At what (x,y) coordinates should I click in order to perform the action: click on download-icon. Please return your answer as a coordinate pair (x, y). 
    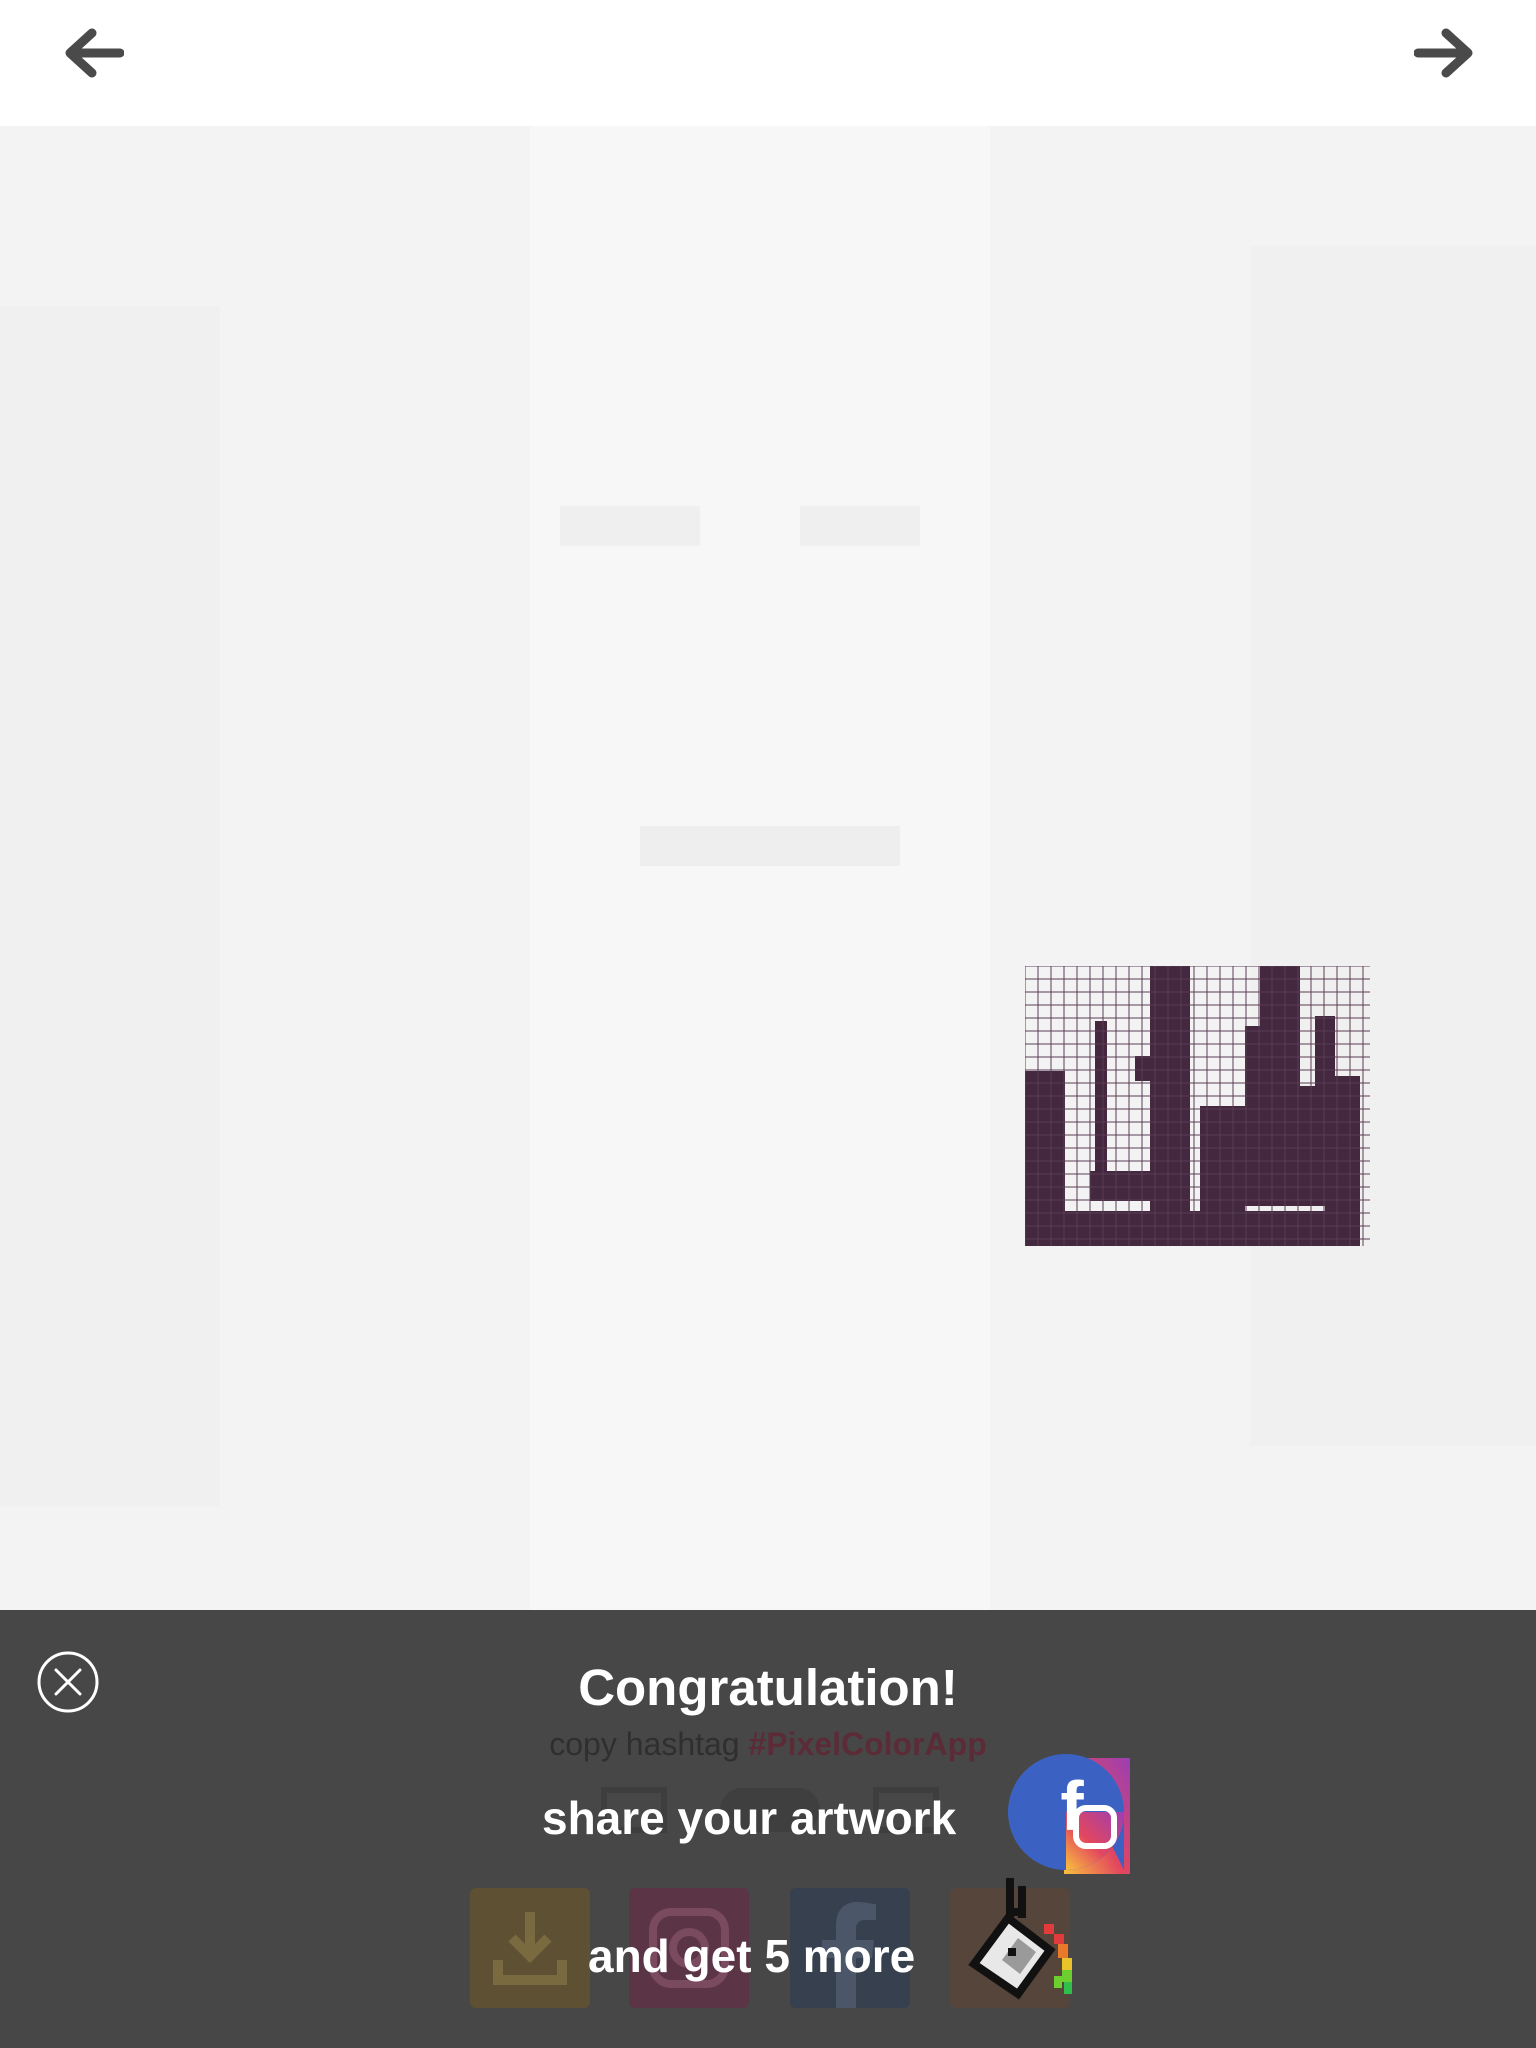
    Looking at the image, I should click on (530, 1948).